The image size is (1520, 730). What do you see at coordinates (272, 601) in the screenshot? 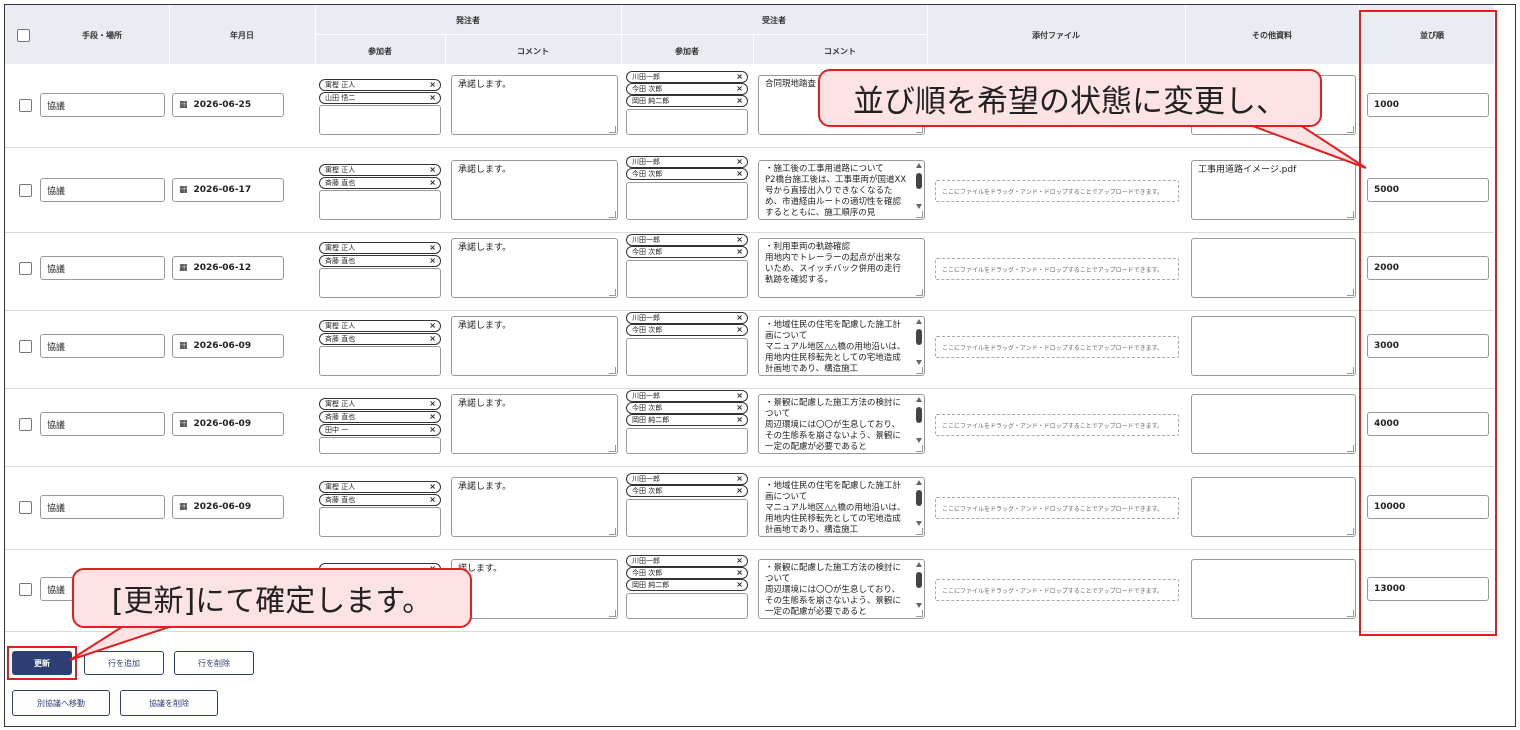
I see `update-hint-text: [更新]にて確定します。` at bounding box center [272, 601].